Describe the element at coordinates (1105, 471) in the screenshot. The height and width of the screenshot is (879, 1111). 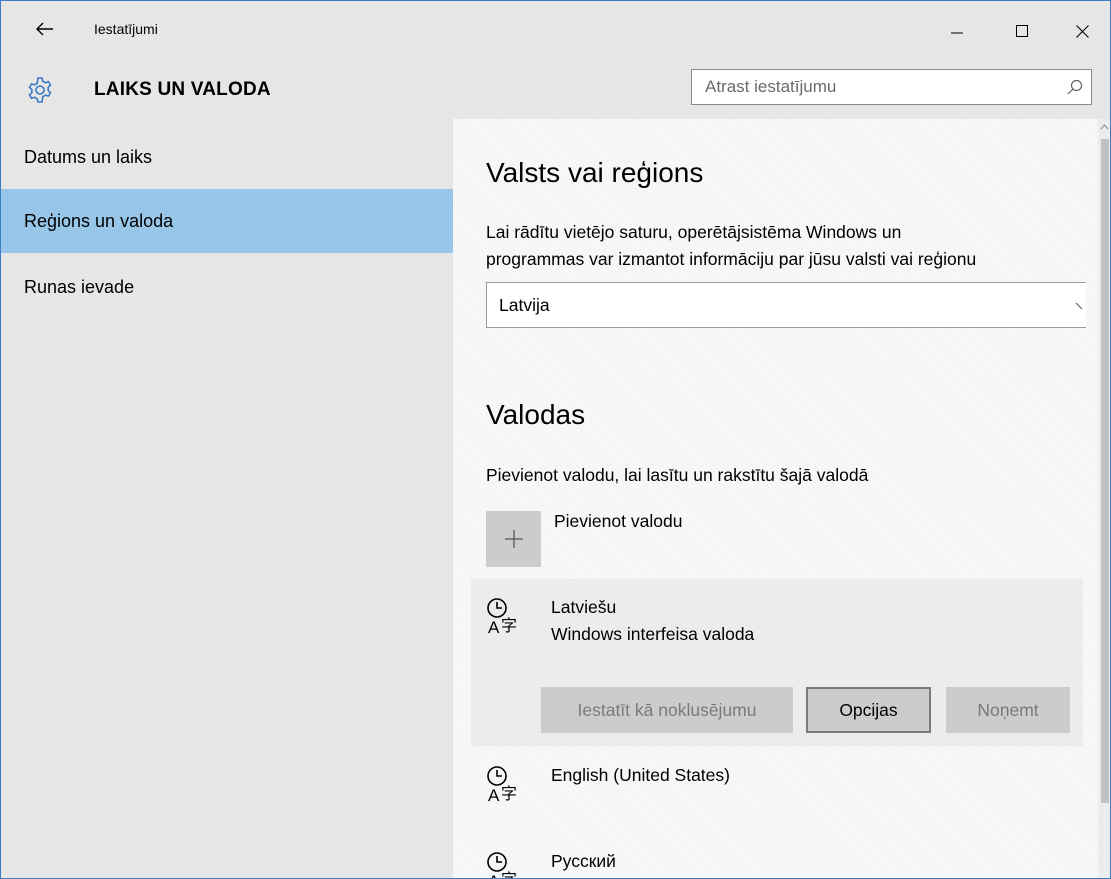
I see `scrollbar-thumb` at that location.